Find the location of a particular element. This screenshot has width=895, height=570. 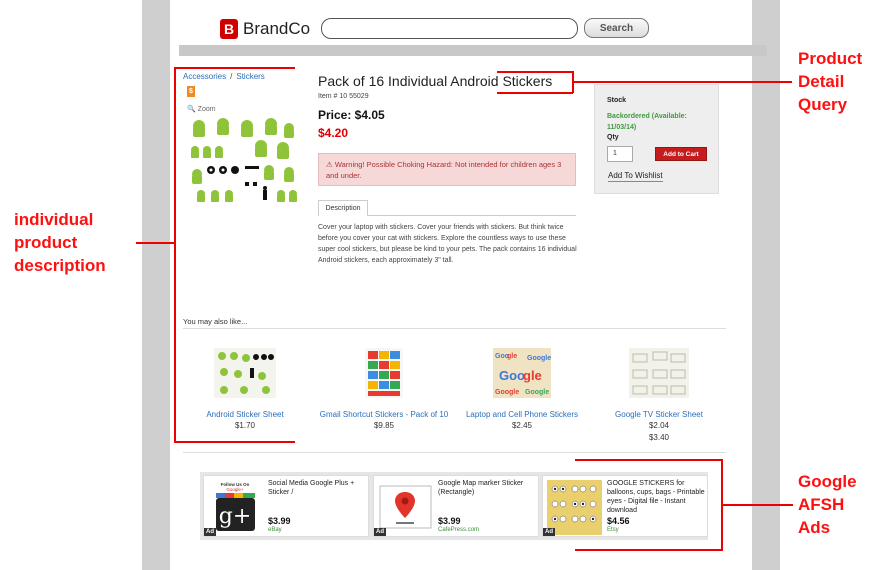

android-sticker-sheet-image is located at coordinates (245, 373).